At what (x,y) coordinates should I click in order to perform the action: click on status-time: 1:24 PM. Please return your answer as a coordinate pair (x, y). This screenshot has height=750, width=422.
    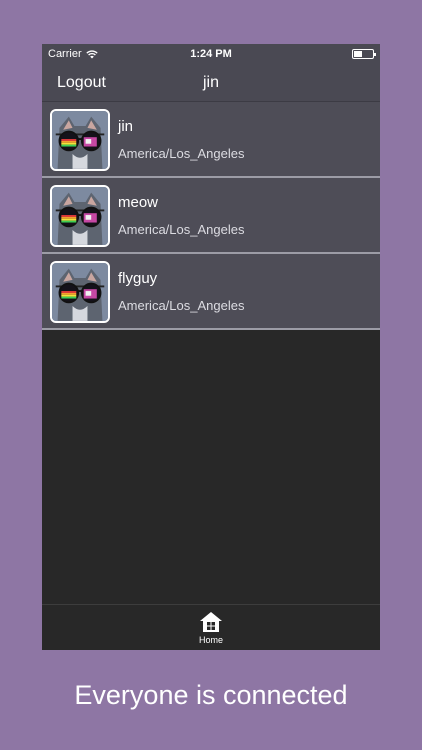
    Looking at the image, I should click on (211, 54).